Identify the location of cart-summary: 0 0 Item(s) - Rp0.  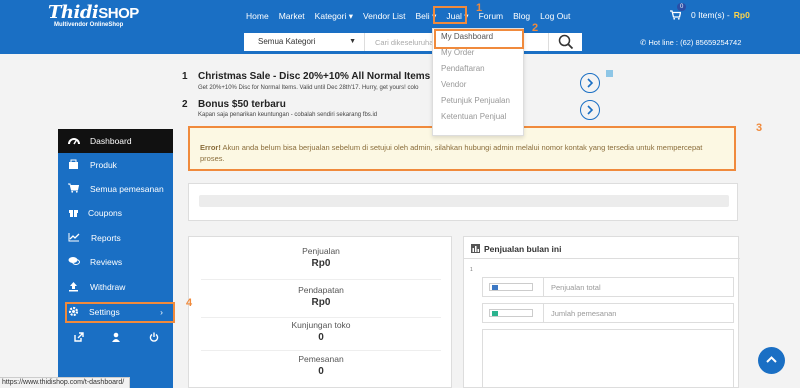
(710, 11).